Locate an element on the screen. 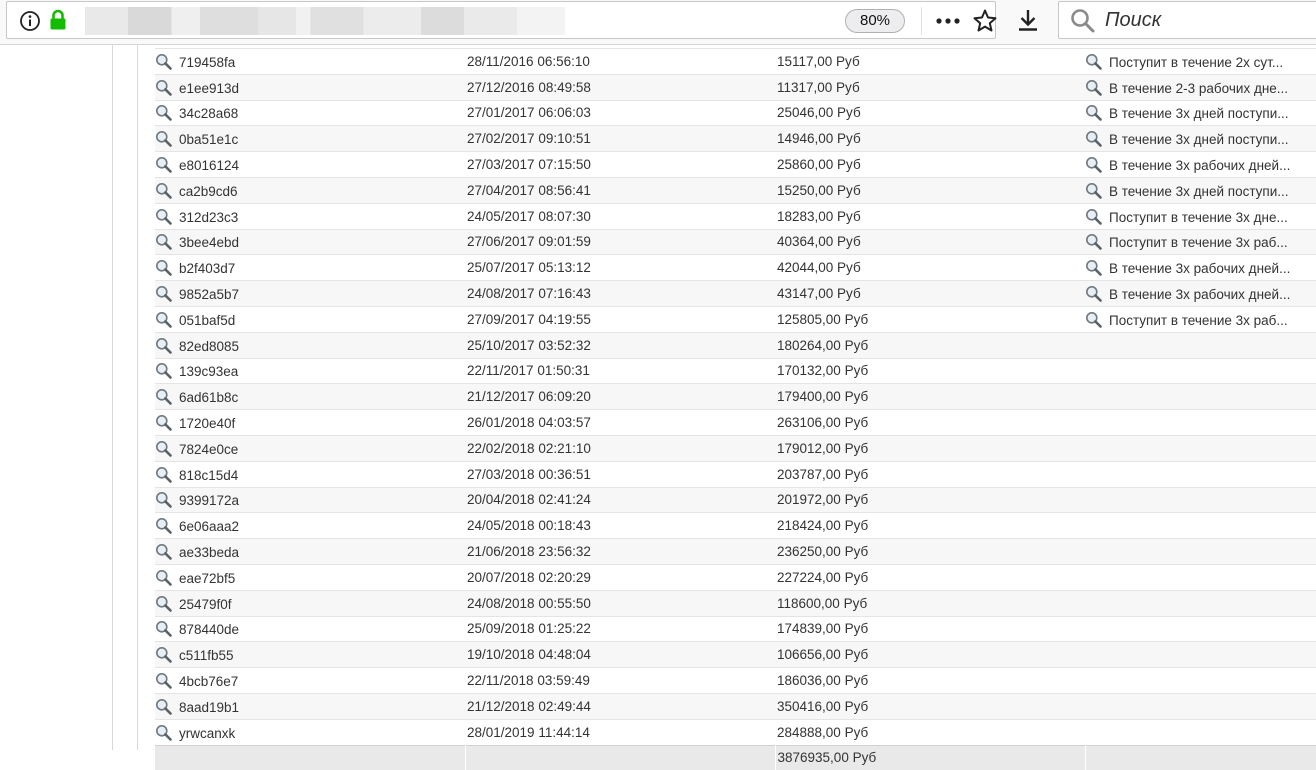 This screenshot has height=770, width=1316. search-icon is located at coordinates (1083, 21).